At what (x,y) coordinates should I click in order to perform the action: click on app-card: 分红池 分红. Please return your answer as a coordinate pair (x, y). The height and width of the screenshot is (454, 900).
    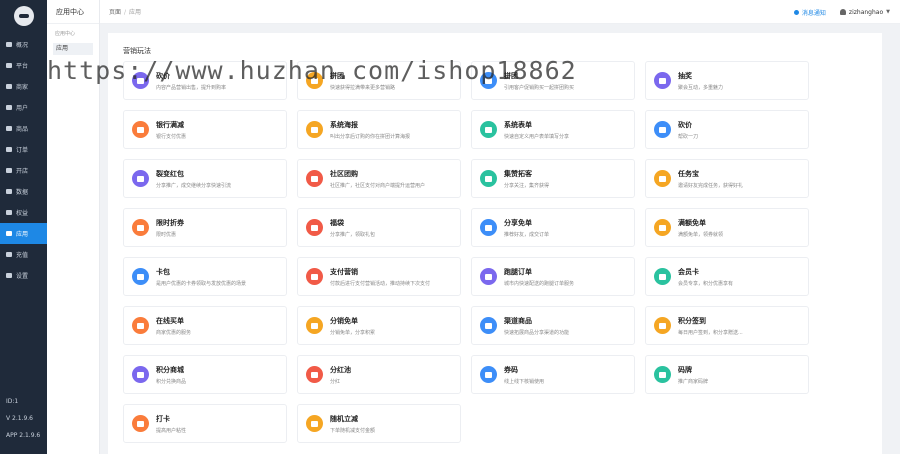
    Looking at the image, I should click on (379, 374).